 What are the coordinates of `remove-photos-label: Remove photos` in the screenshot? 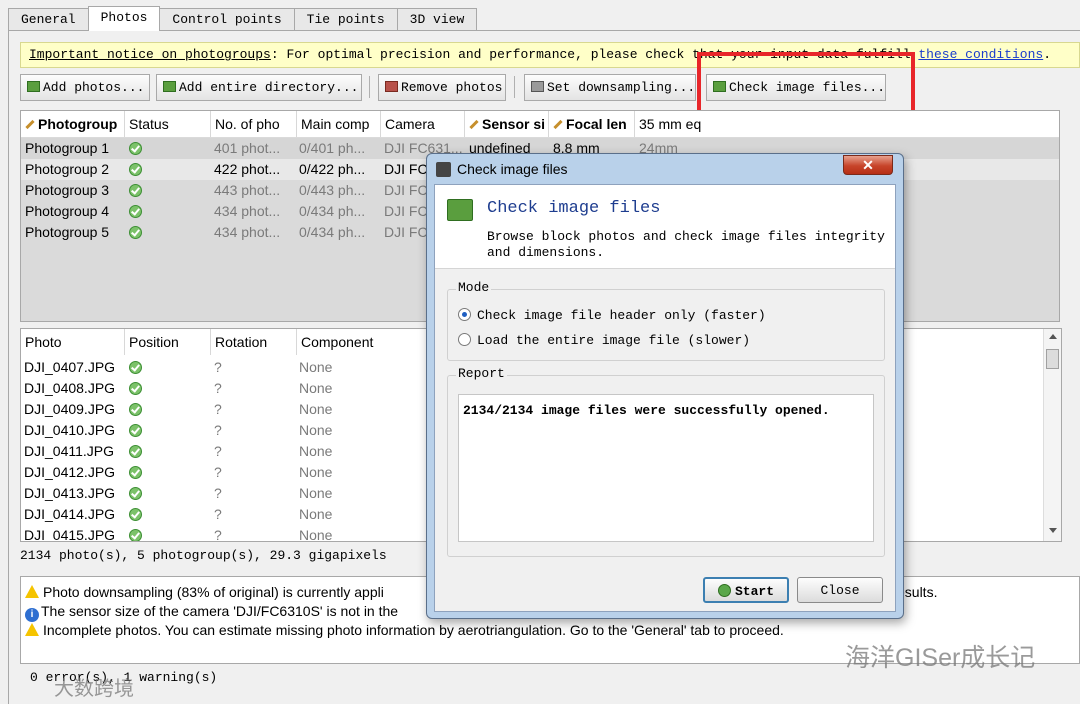 It's located at (452, 87).